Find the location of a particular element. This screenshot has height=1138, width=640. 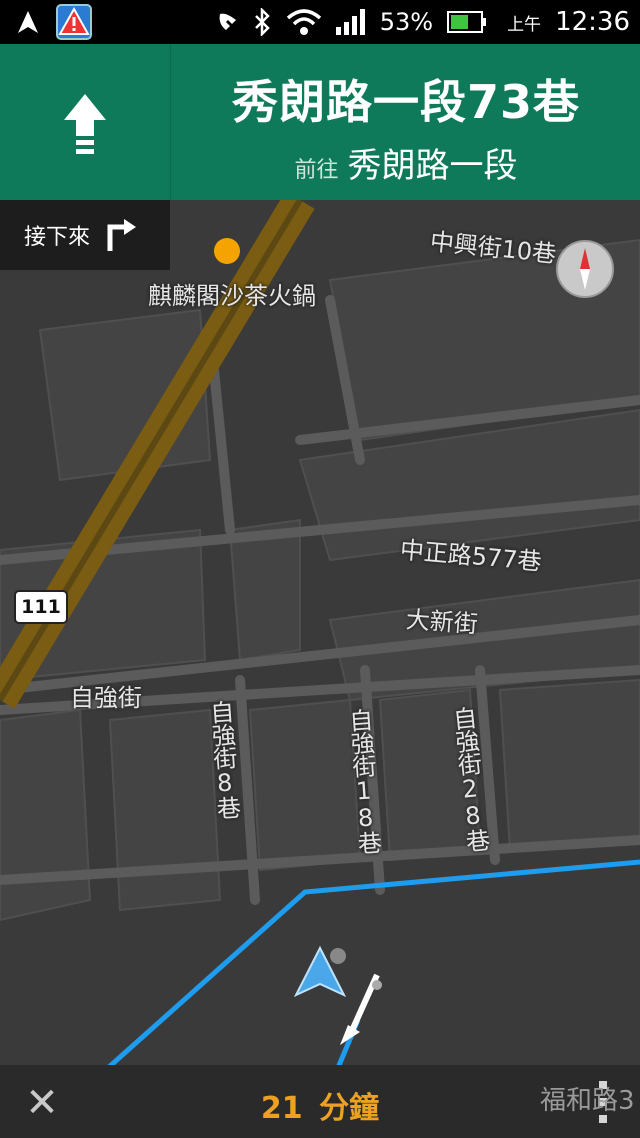

restaurant-icon is located at coordinates (227, 251).